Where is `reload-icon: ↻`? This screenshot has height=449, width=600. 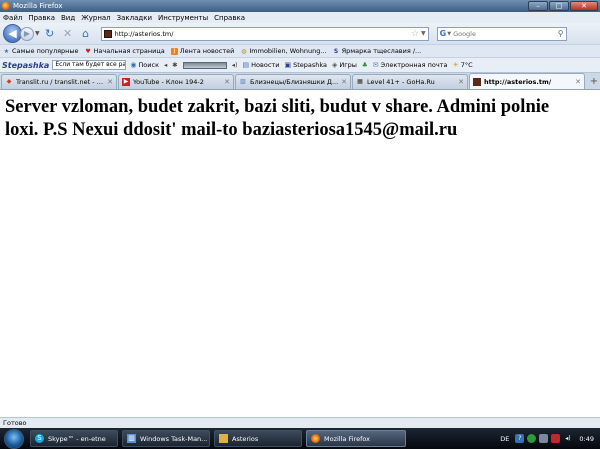
reload-icon: ↻ is located at coordinates (50, 34).